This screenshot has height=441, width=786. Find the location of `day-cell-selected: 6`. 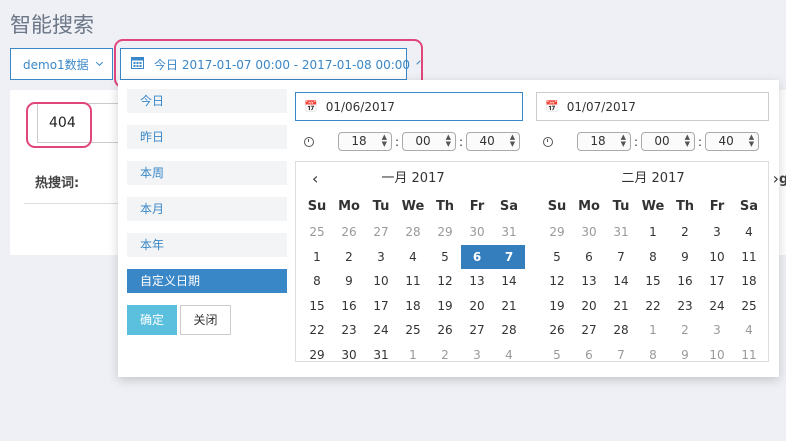

day-cell-selected: 6 is located at coordinates (477, 256).